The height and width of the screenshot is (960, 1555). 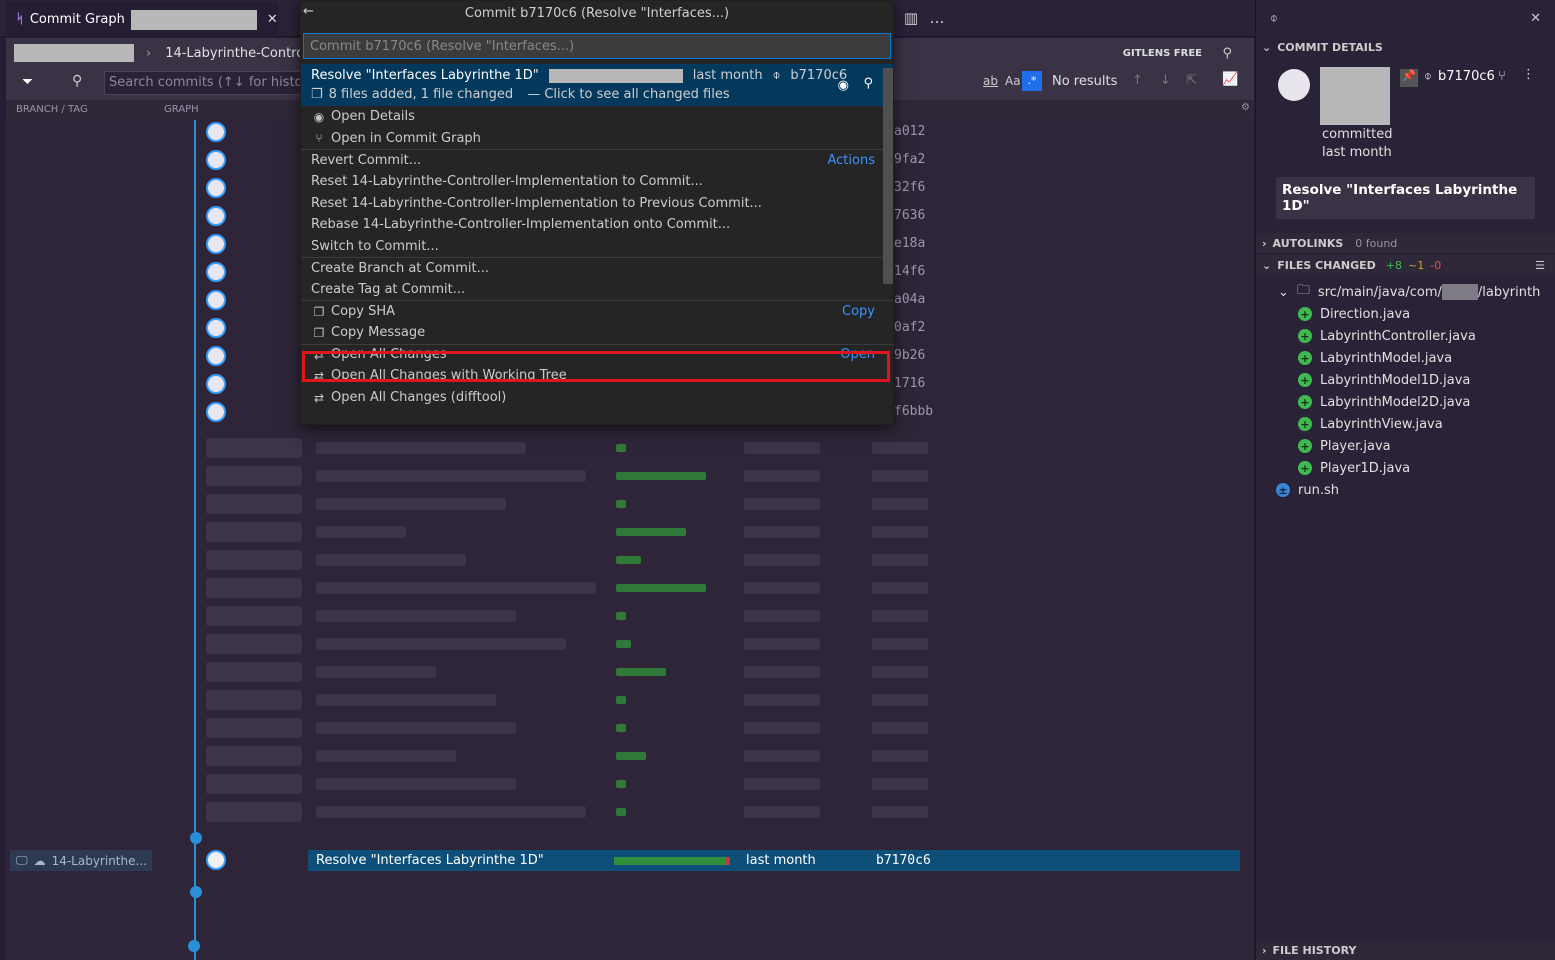 I want to click on gitlens-free-badge: GITLENS FREE, so click(x=1162, y=53).